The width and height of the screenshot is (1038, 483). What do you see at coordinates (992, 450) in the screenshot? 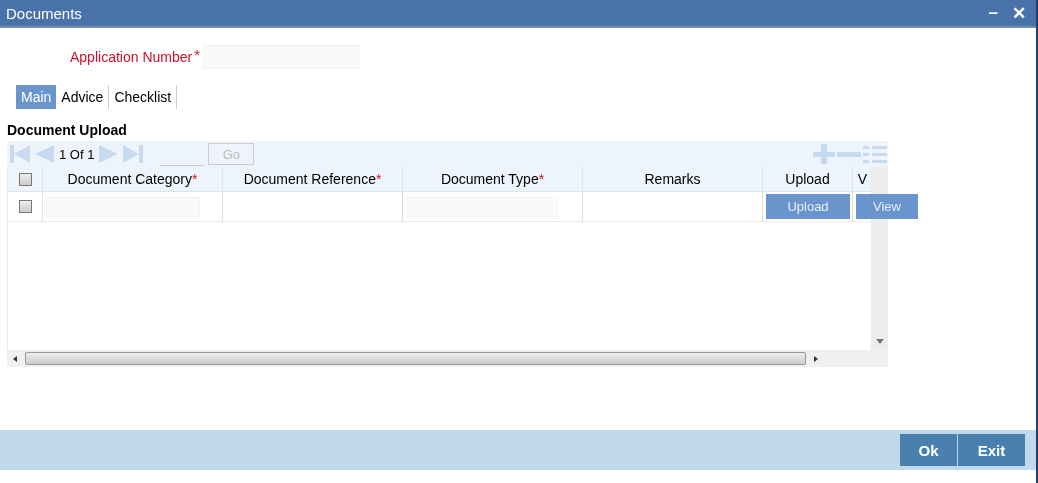
I see `exit-button: Exit` at bounding box center [992, 450].